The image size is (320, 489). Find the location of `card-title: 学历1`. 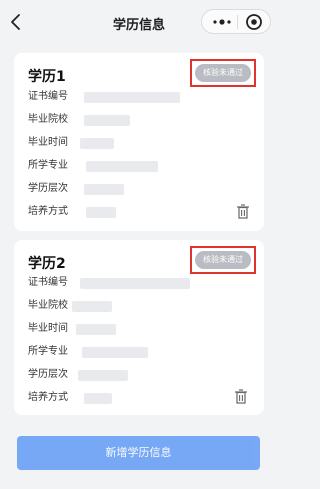

card-title: 学历1 is located at coordinates (47, 77).